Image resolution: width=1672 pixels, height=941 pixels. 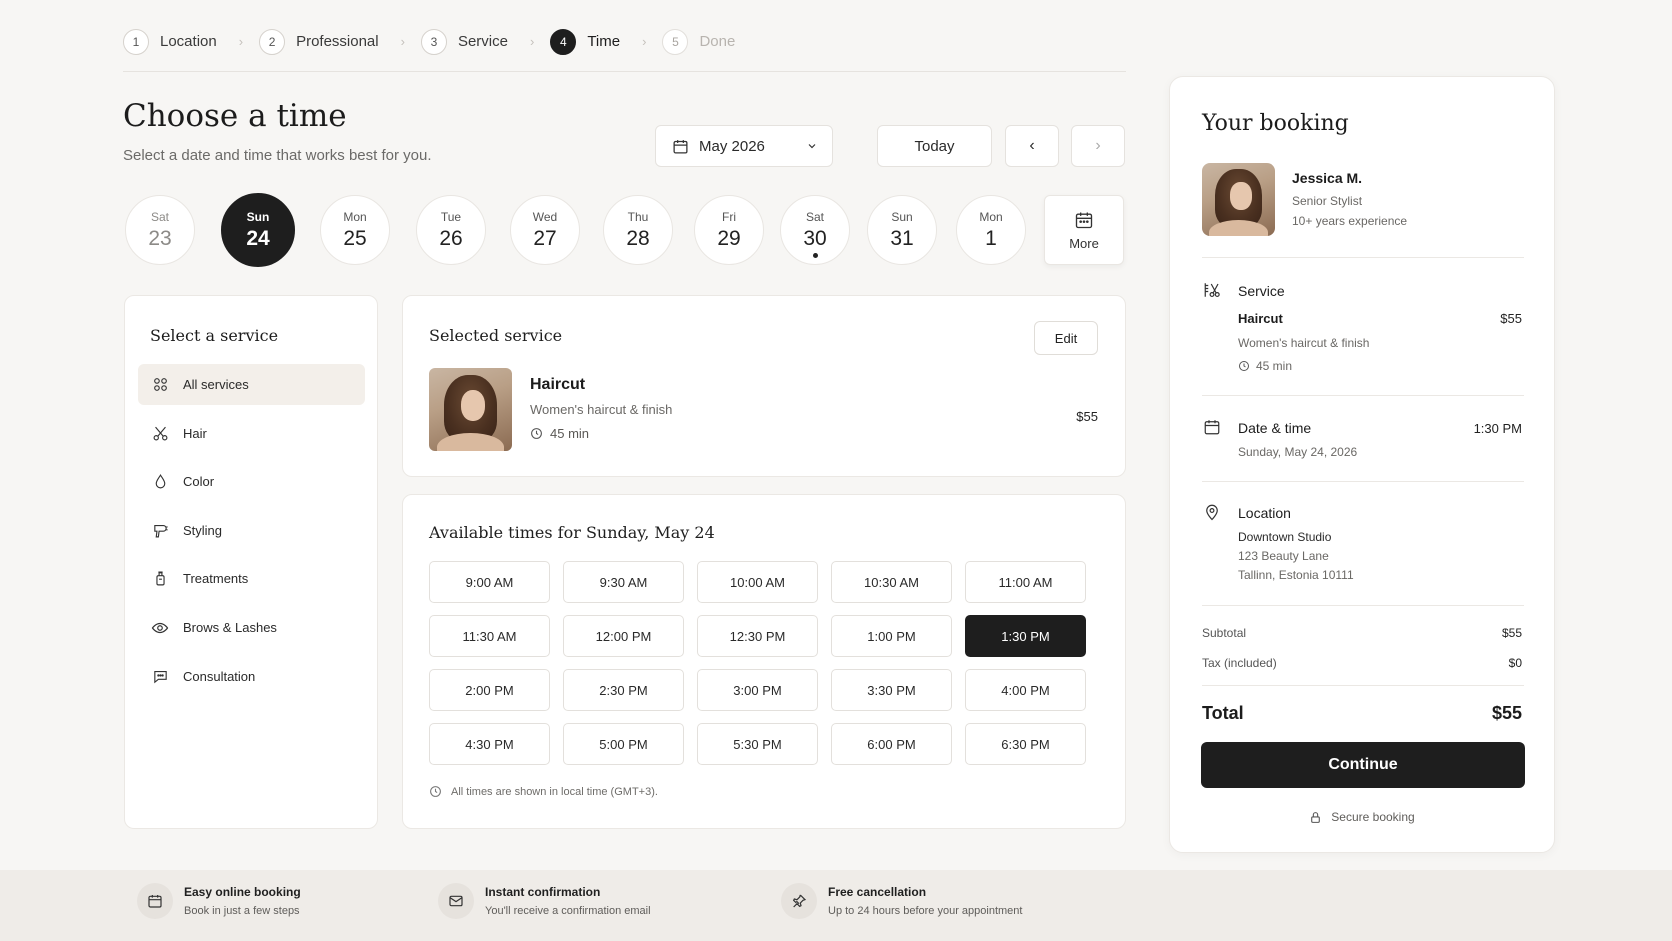 I want to click on time-slot: 12:00 PM, so click(x=623, y=636).